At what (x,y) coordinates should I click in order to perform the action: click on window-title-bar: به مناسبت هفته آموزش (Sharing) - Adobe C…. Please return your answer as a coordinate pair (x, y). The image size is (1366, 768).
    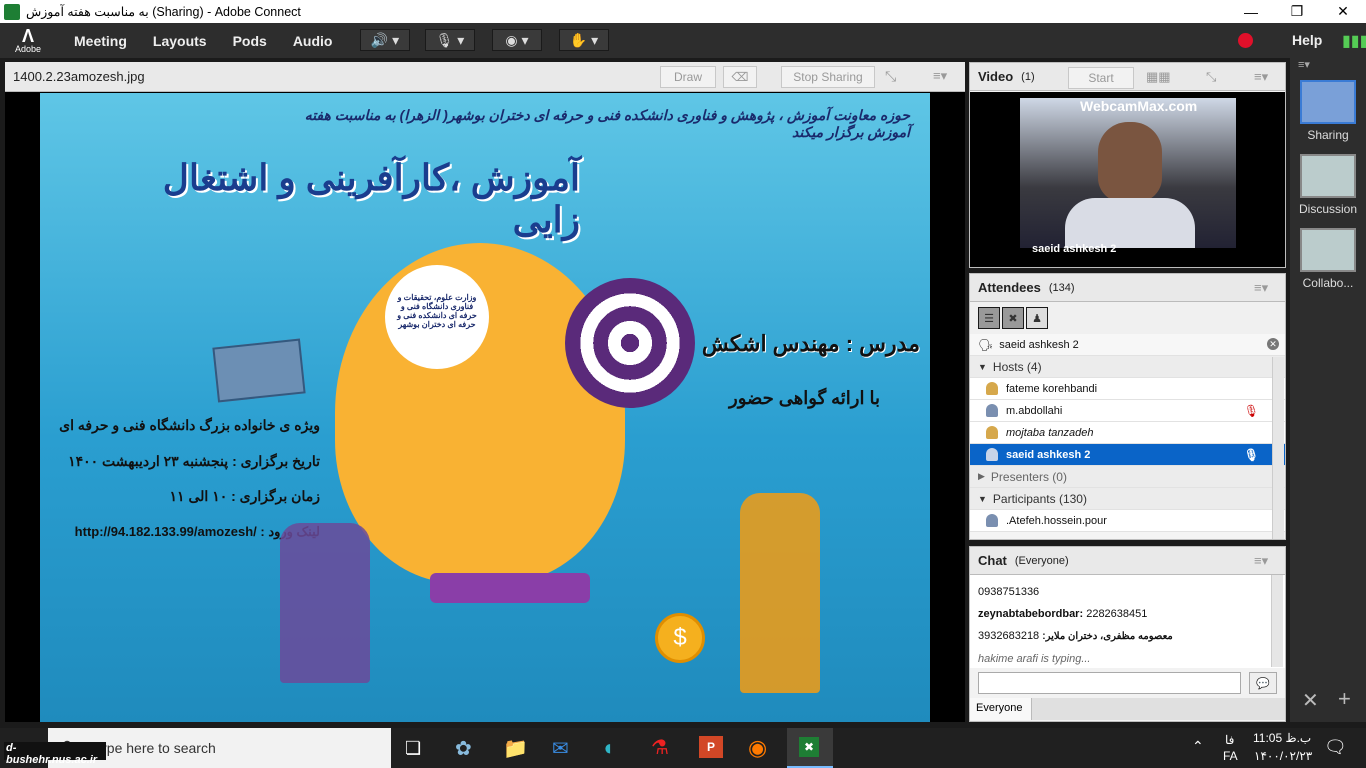
    Looking at the image, I should click on (683, 11).